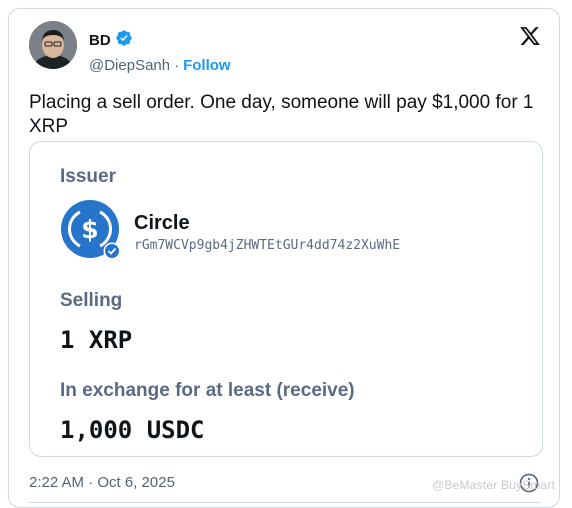  Describe the element at coordinates (91, 300) in the screenshot. I see `selling-label: Selling` at that location.